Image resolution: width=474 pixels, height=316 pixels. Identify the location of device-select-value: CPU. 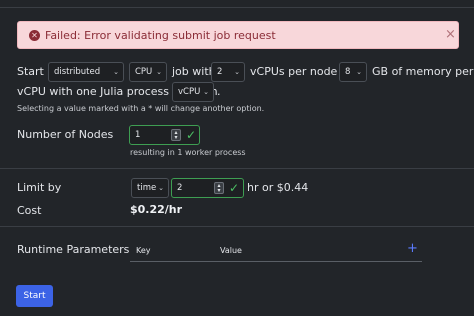
(144, 72).